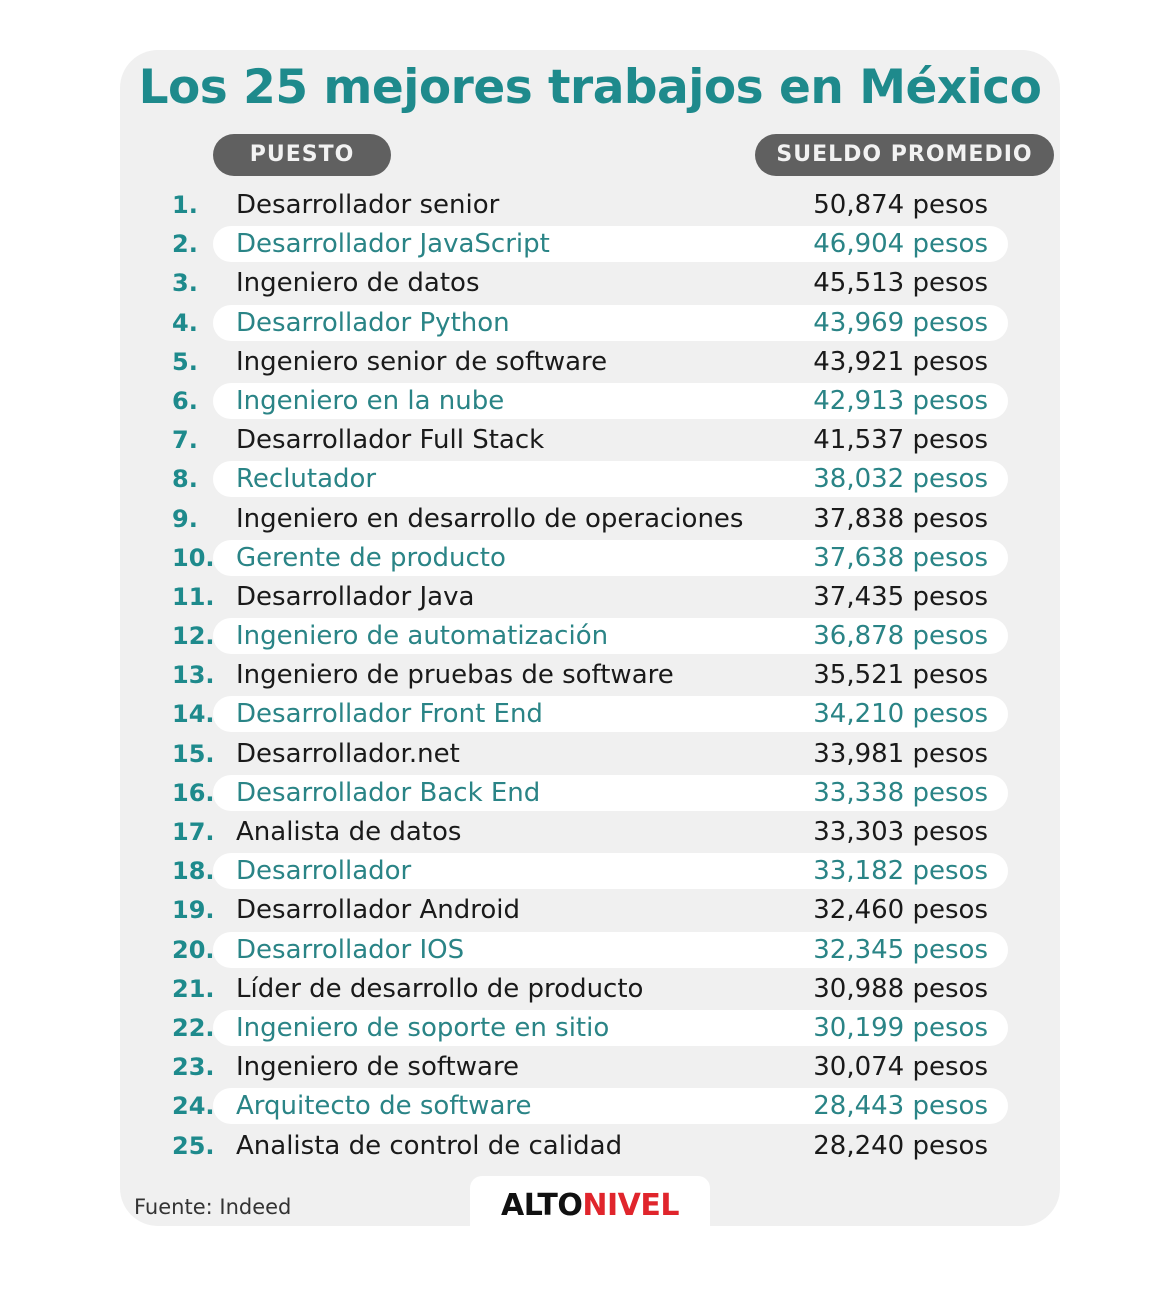 Image resolution: width=1170 pixels, height=1289 pixels. Describe the element at coordinates (193, 949) in the screenshot. I see `rank-number: 20.` at that location.